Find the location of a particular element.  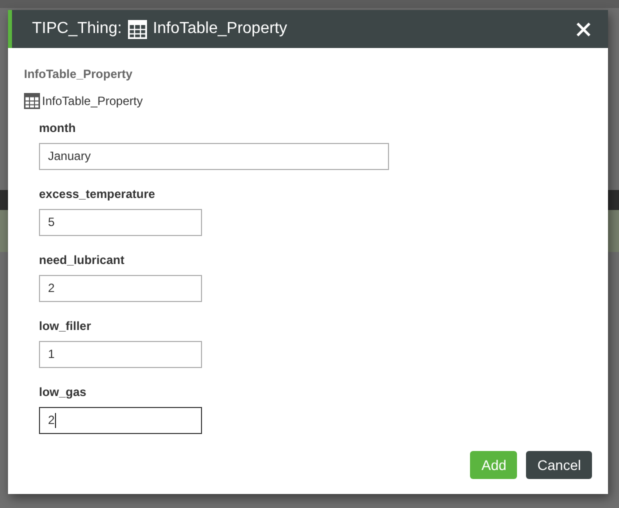

field-label: need_lubricant is located at coordinates (82, 260).